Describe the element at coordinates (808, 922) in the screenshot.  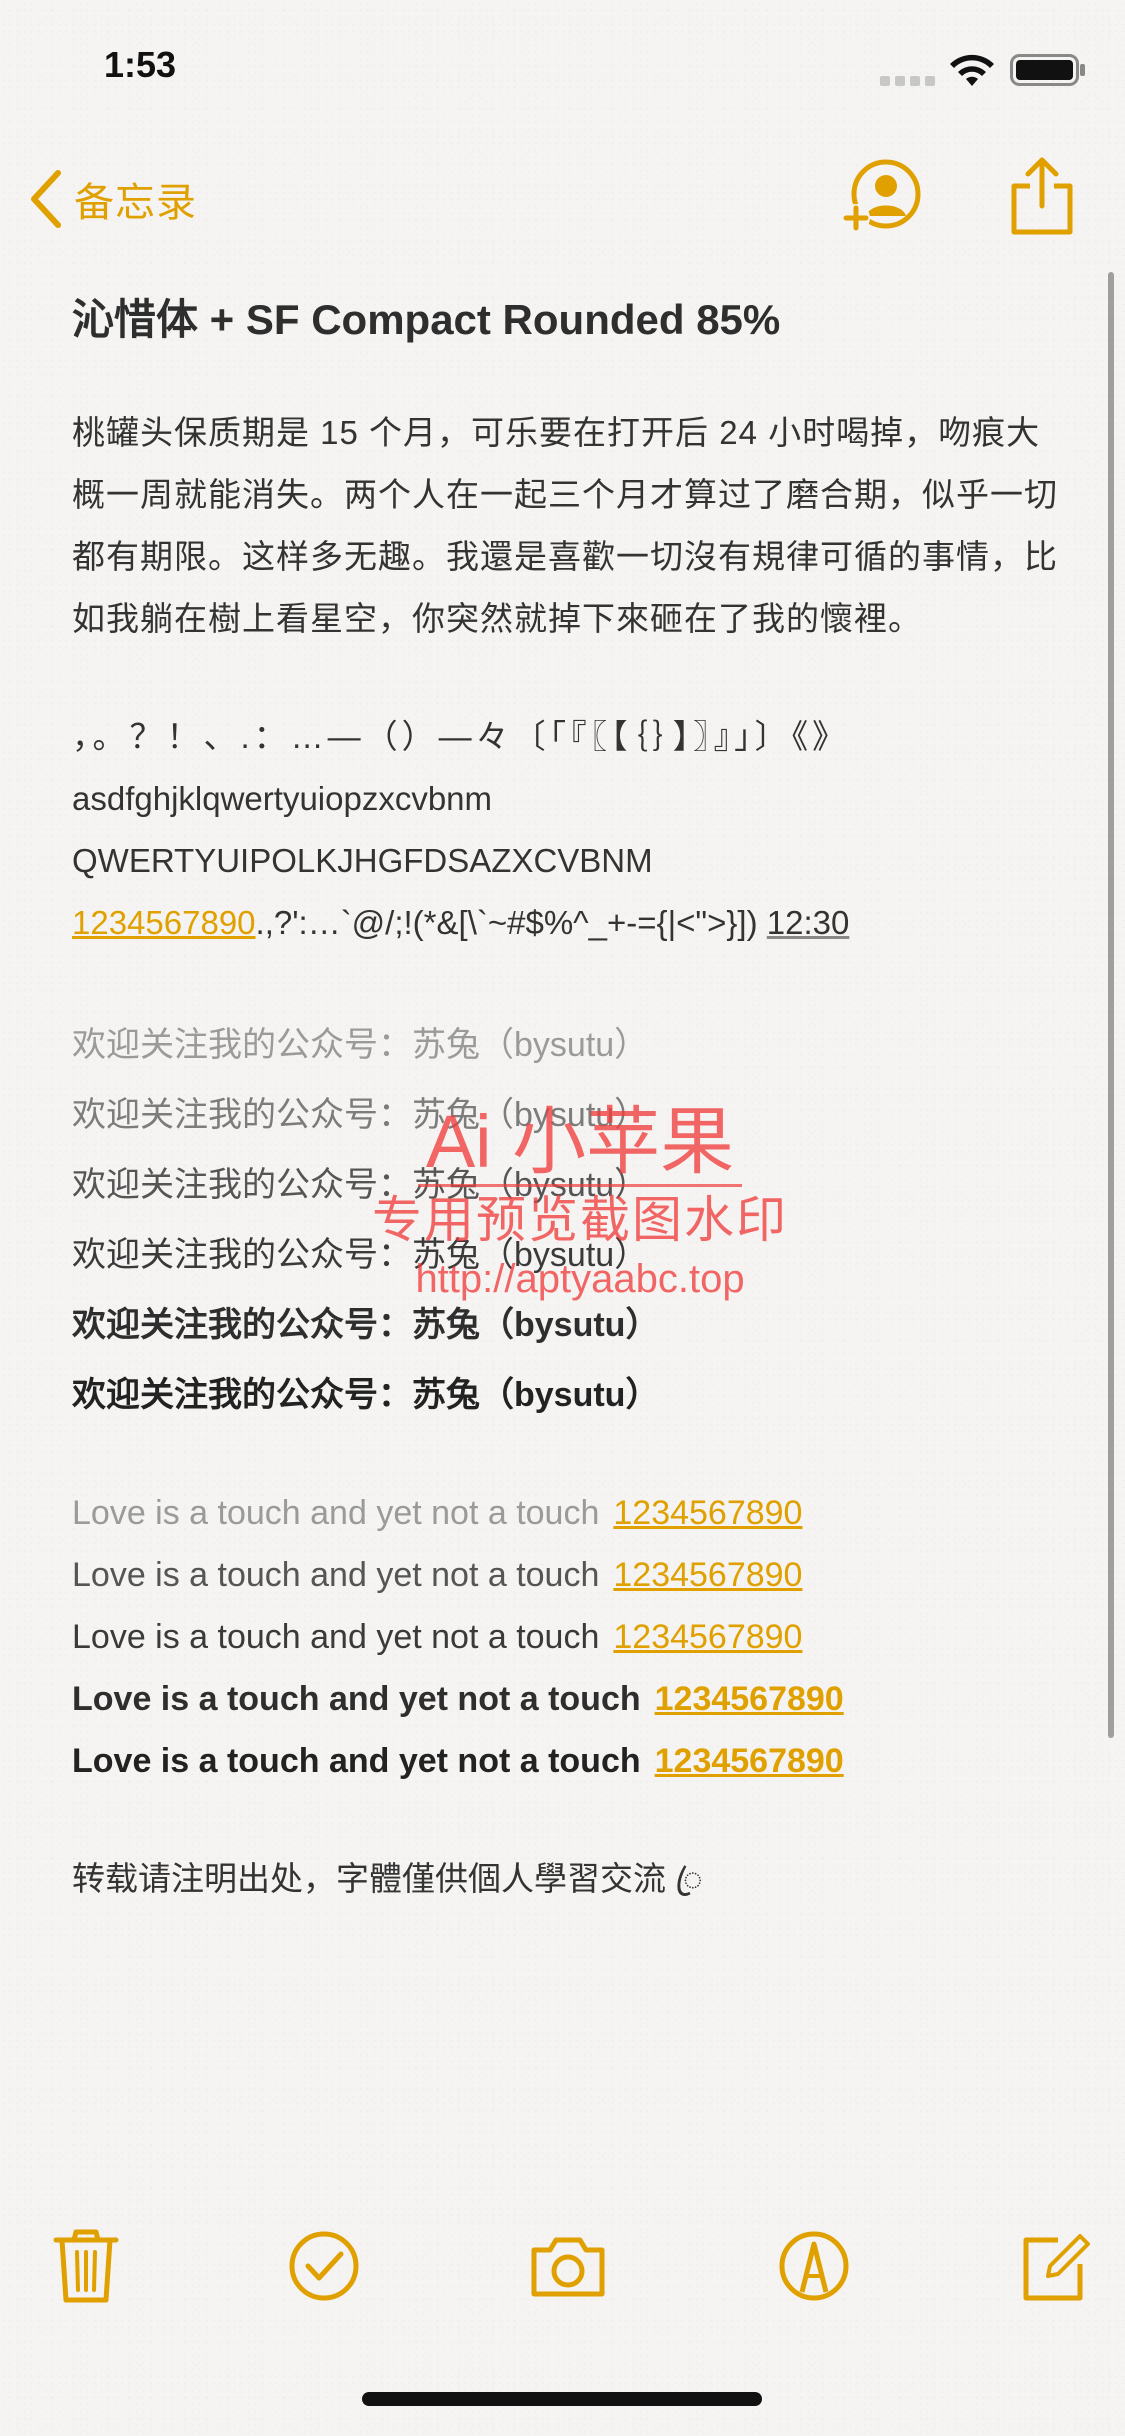
I see `time-link: 12:30` at that location.